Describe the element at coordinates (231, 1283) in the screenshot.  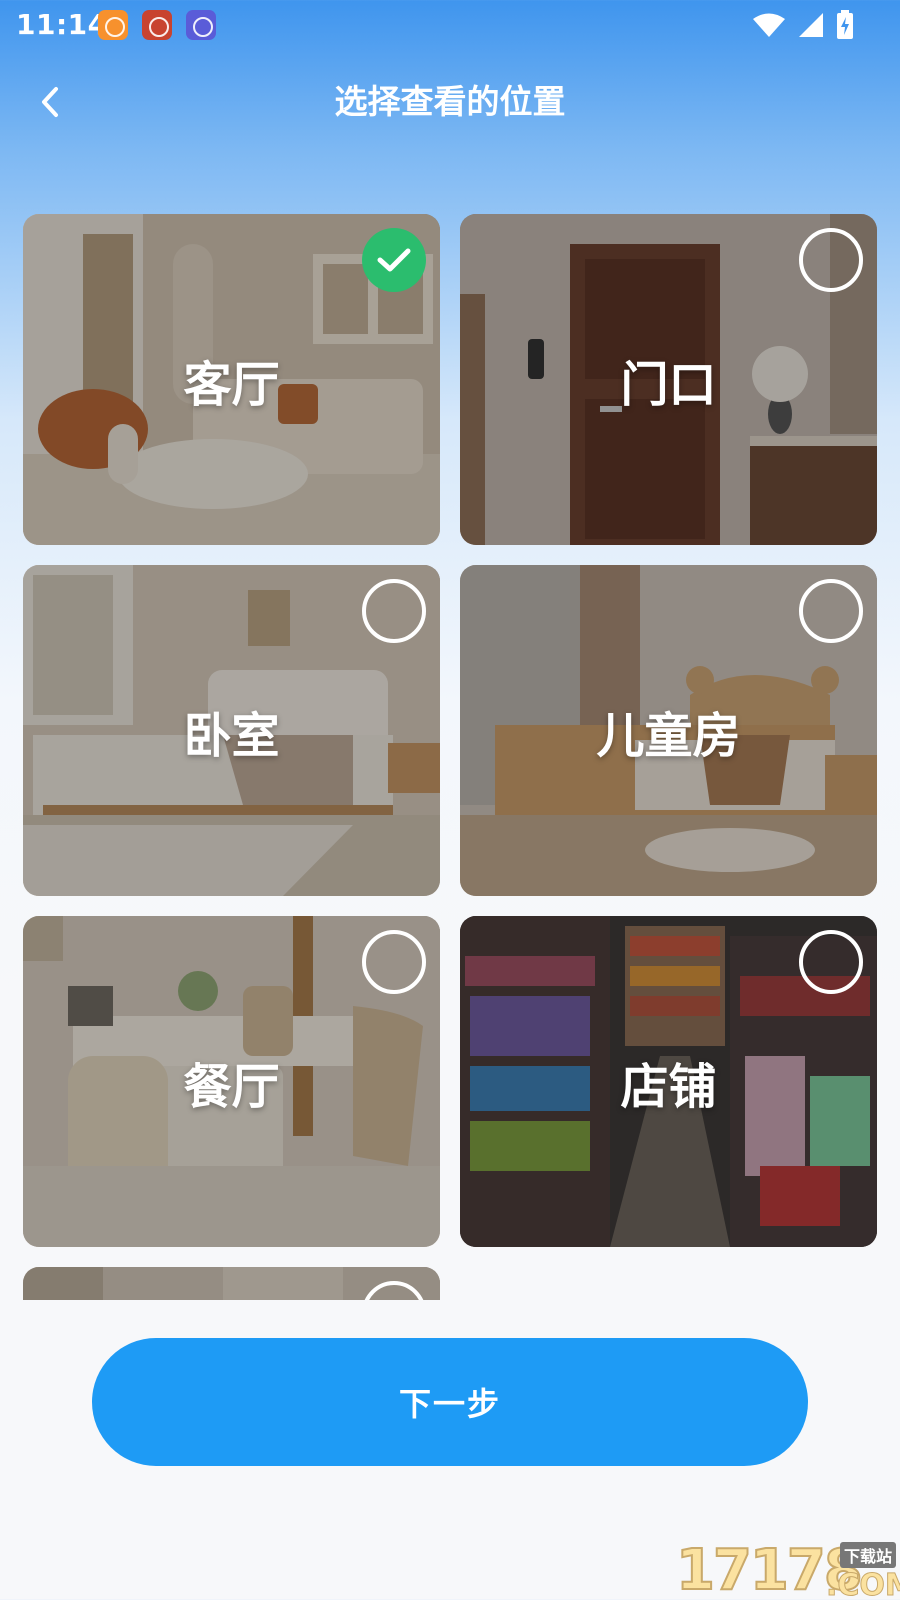
I see `location-card-partial` at that location.